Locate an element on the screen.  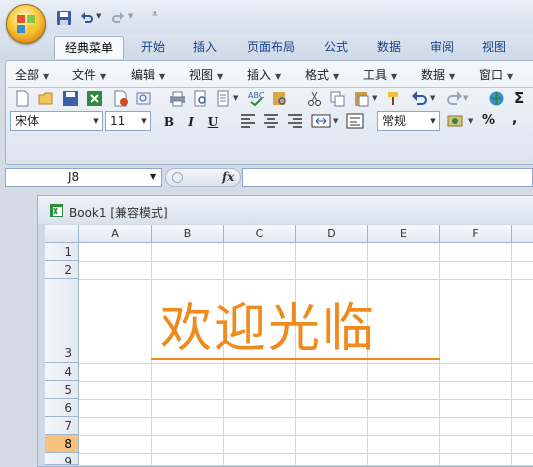
spelling-icon: ABC is located at coordinates (256, 98).